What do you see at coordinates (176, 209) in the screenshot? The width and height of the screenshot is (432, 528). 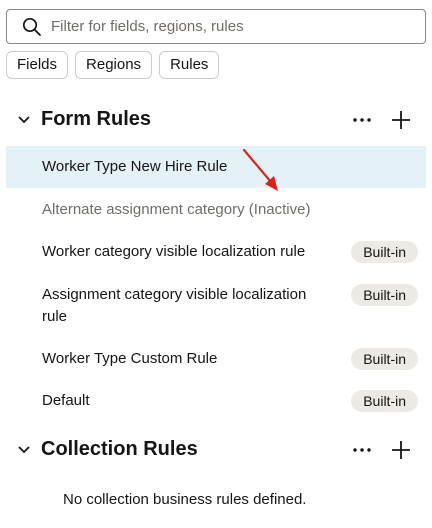 I see `rule-label: Alternate assignment category (Inactive)` at bounding box center [176, 209].